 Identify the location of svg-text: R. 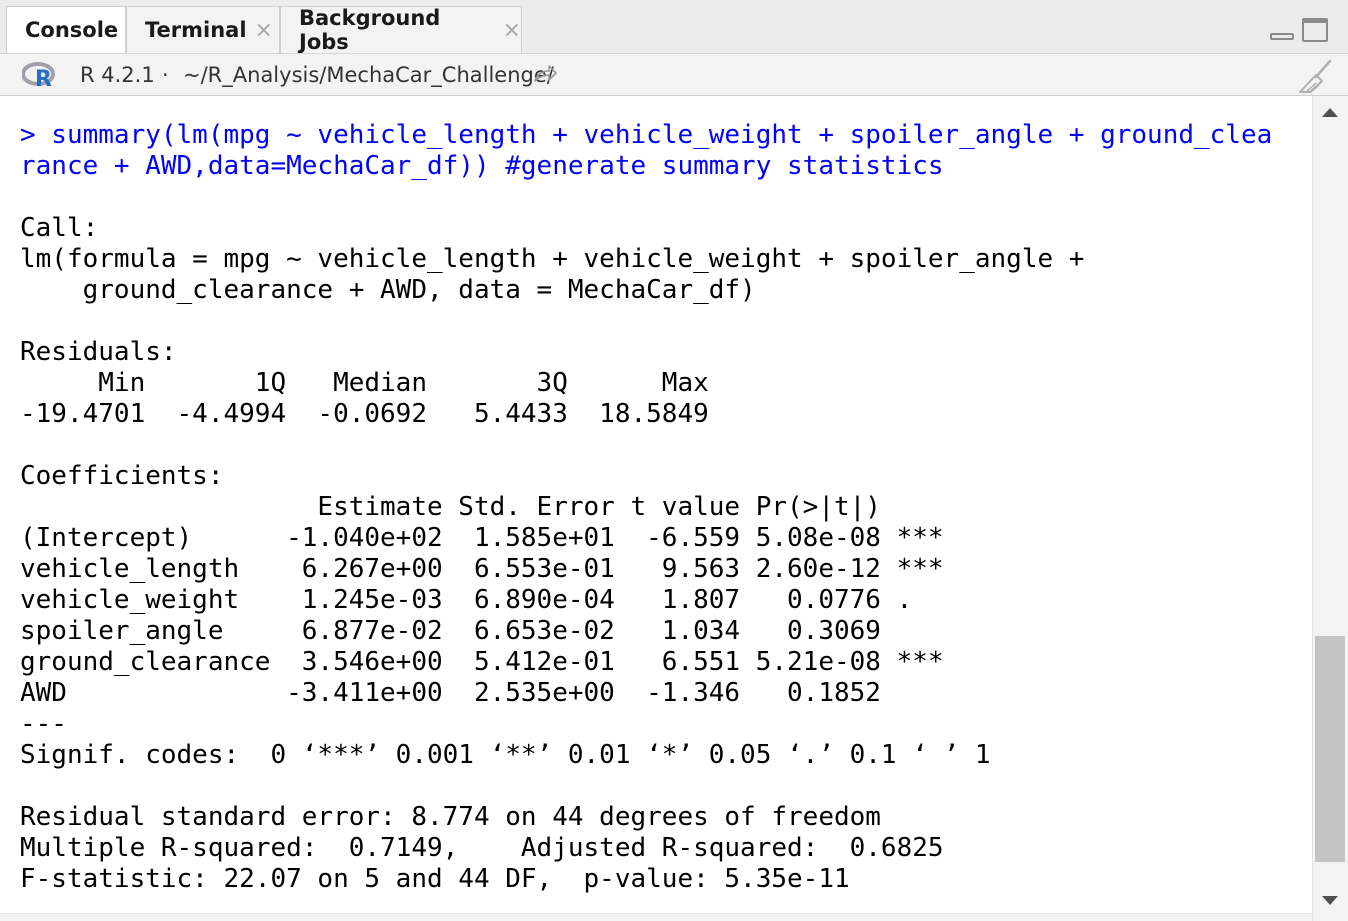
(43, 77).